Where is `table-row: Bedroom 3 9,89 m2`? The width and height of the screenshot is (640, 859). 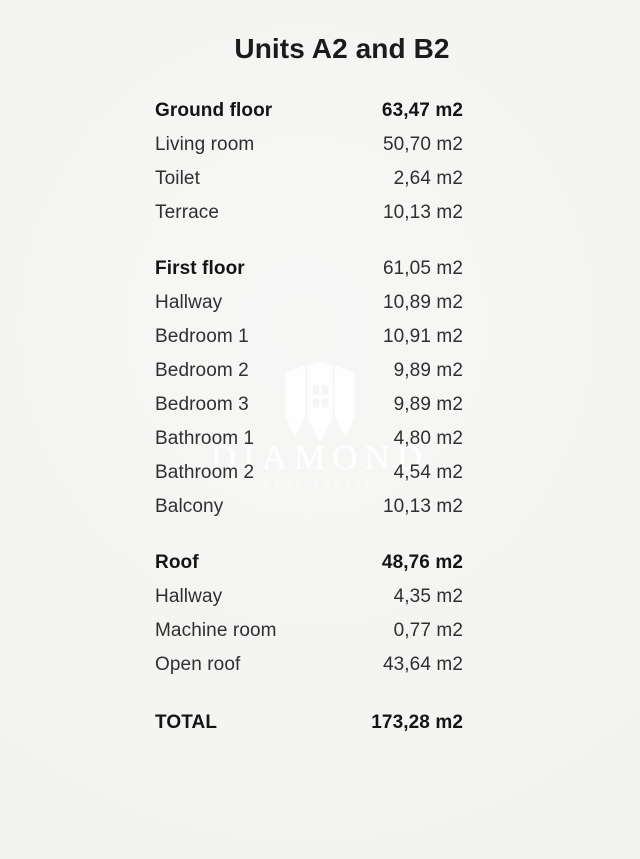 table-row: Bedroom 3 9,89 m2 is located at coordinates (309, 411).